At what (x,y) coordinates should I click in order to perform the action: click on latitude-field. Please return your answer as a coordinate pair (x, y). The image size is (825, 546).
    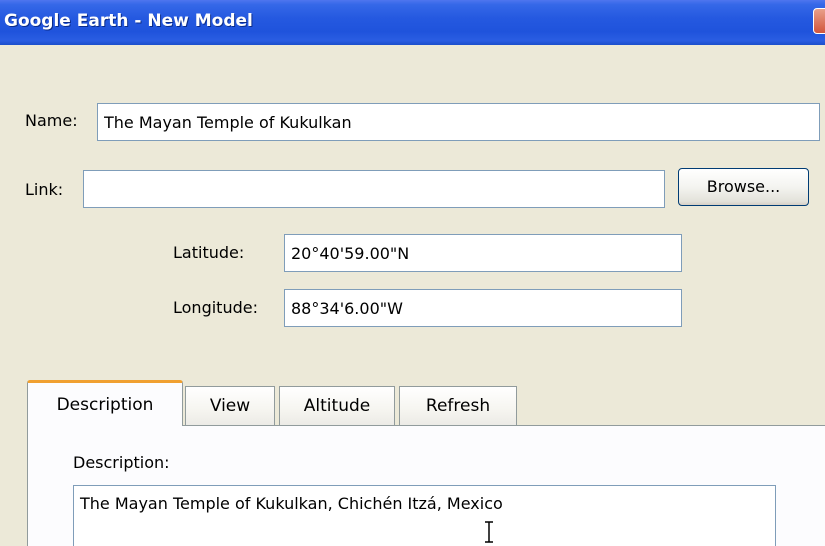
    Looking at the image, I should click on (483, 253).